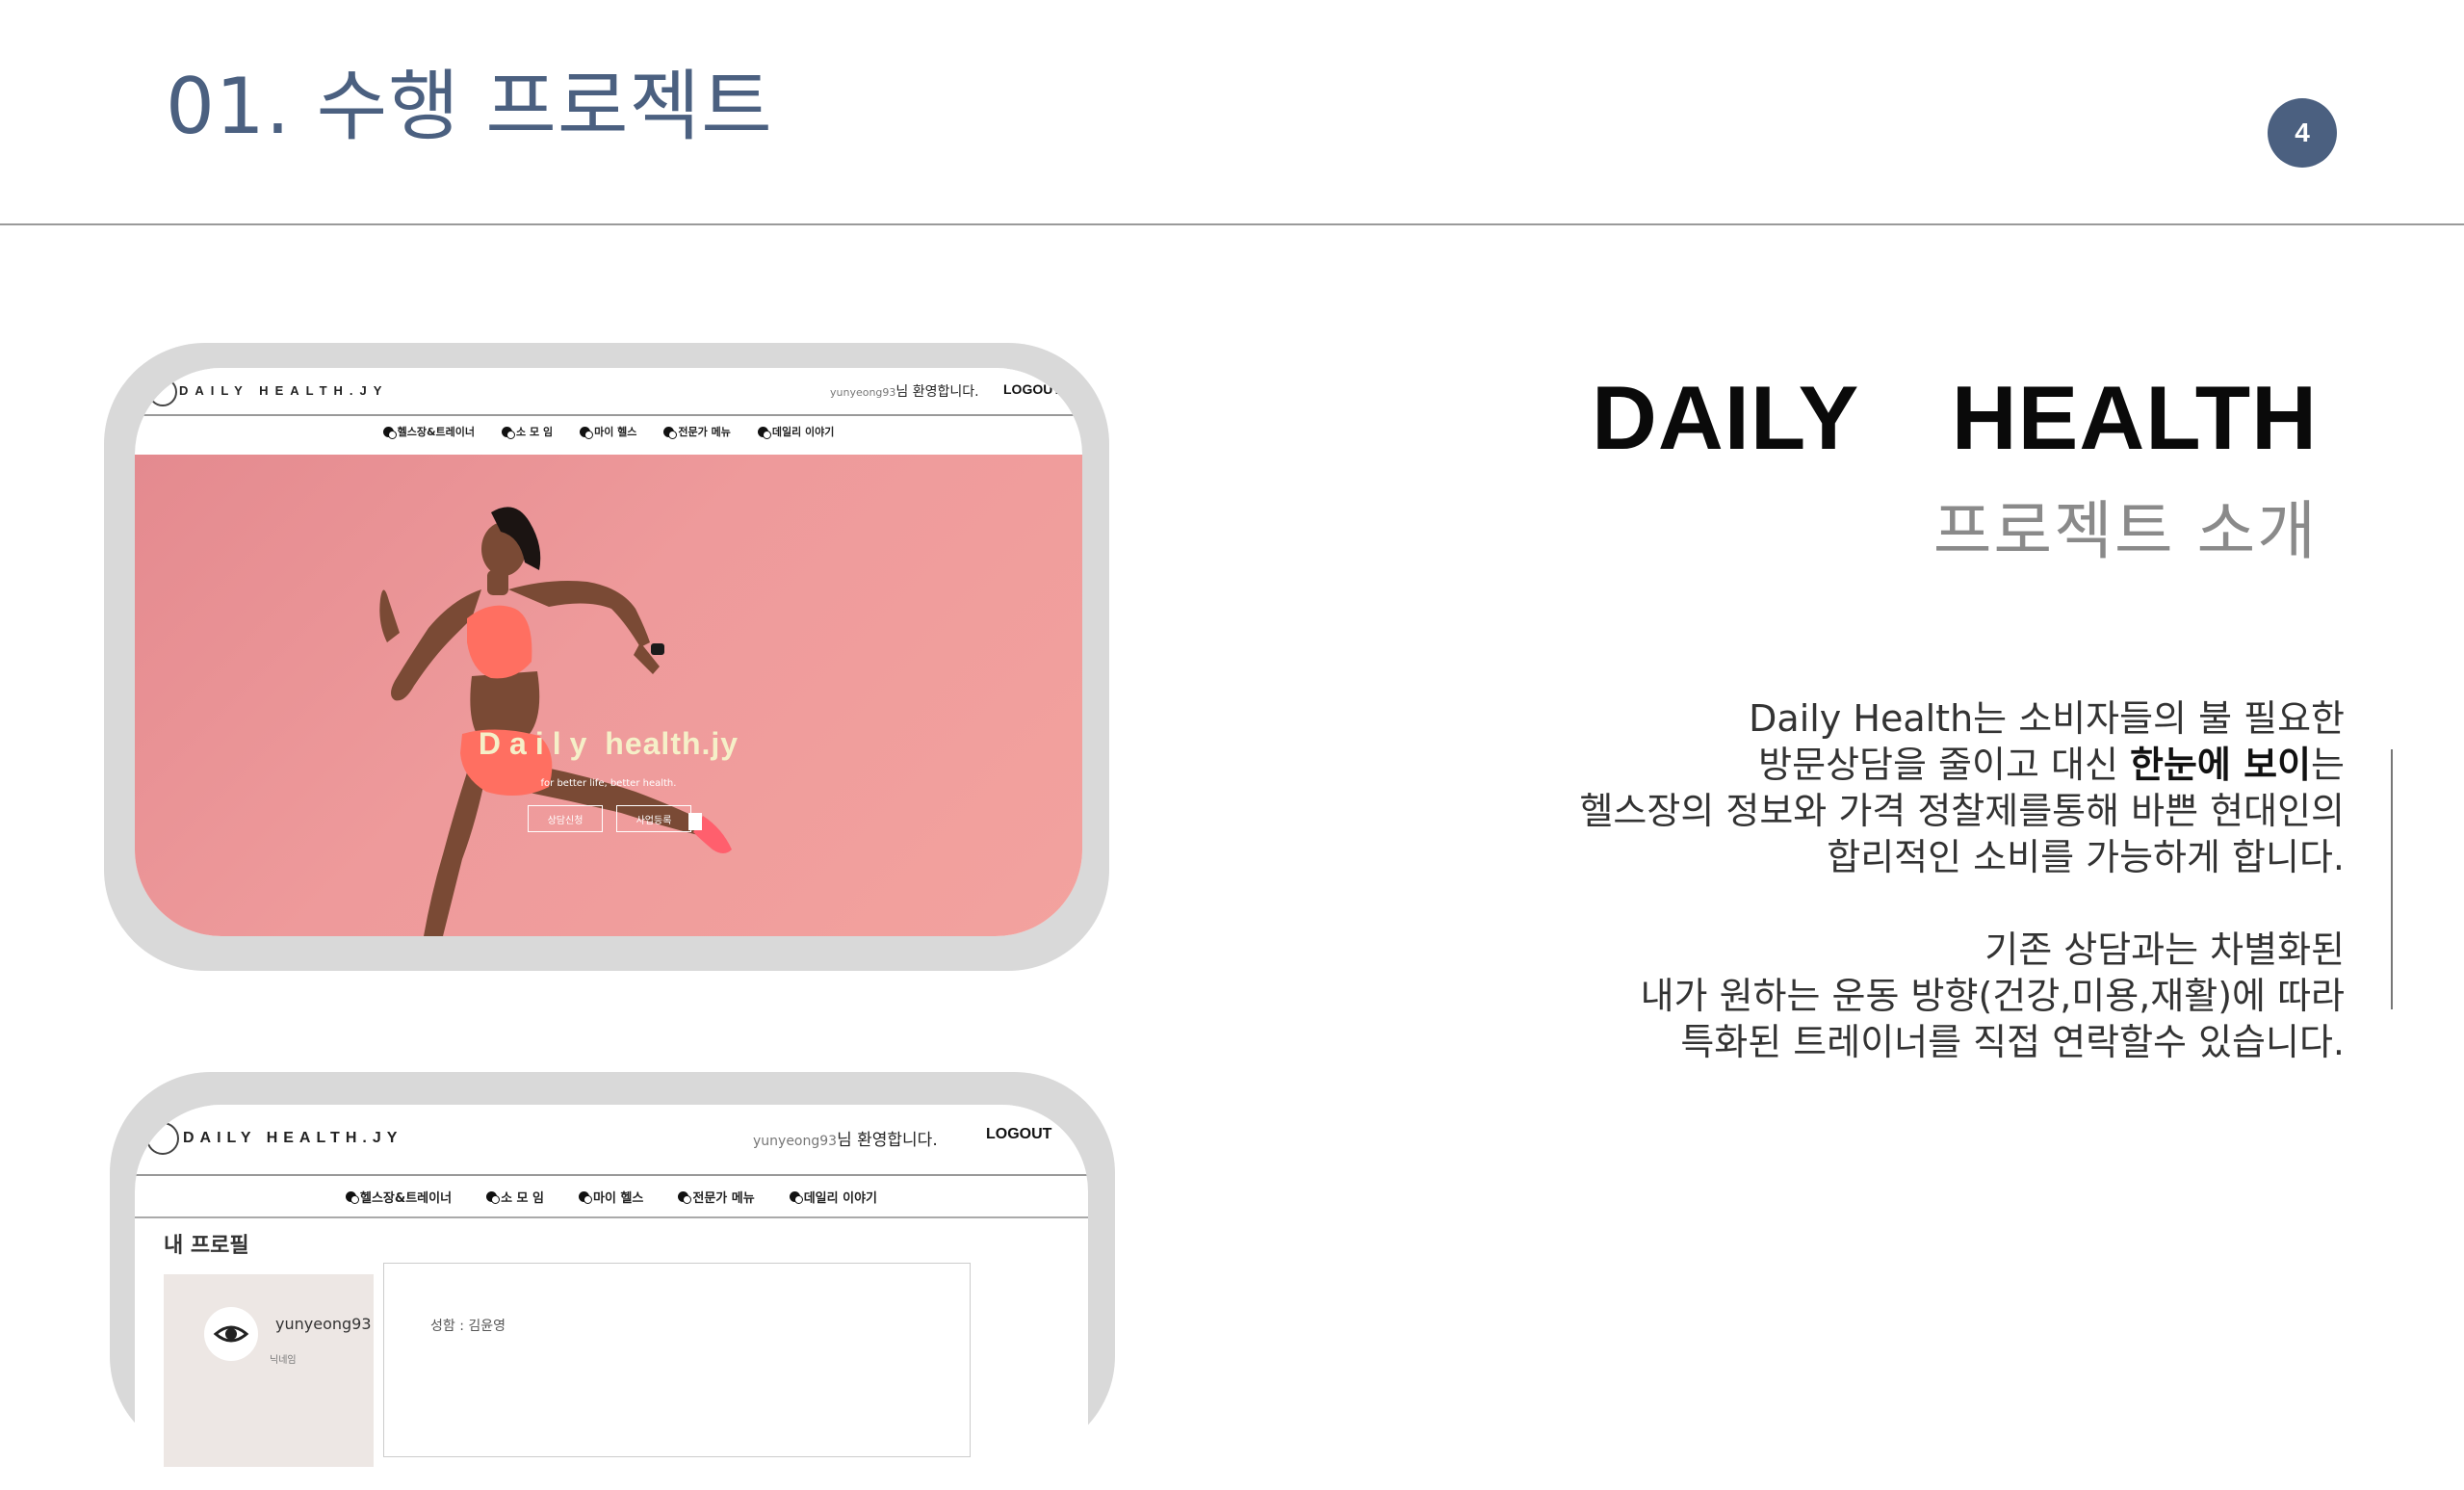  What do you see at coordinates (653, 819) in the screenshot?
I see `business-register-button: 사업등록` at bounding box center [653, 819].